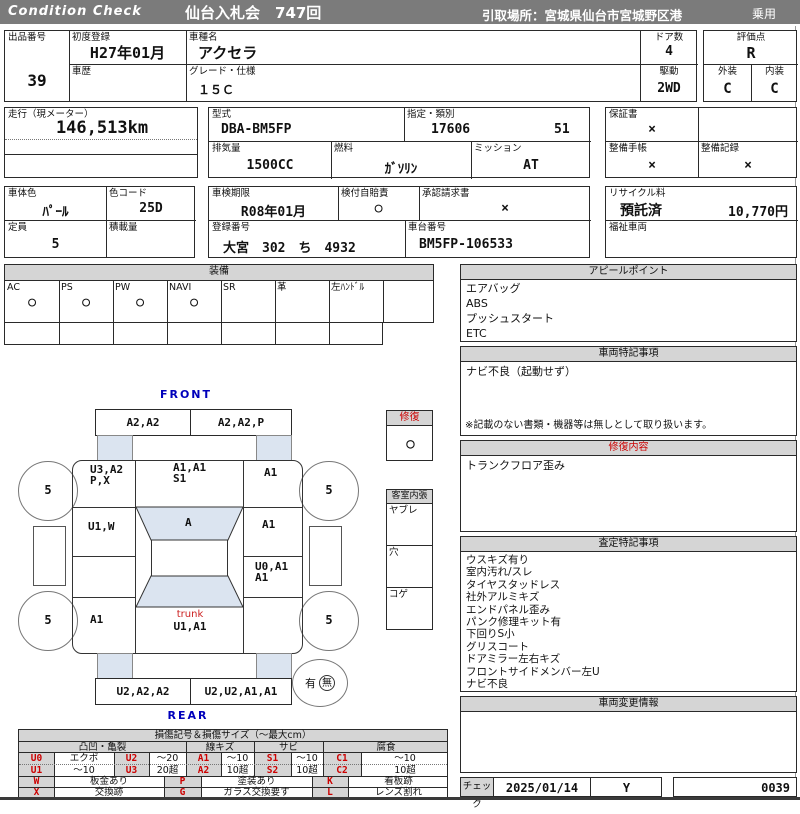  I want to click on sheet-number: 0039, so click(775, 788).